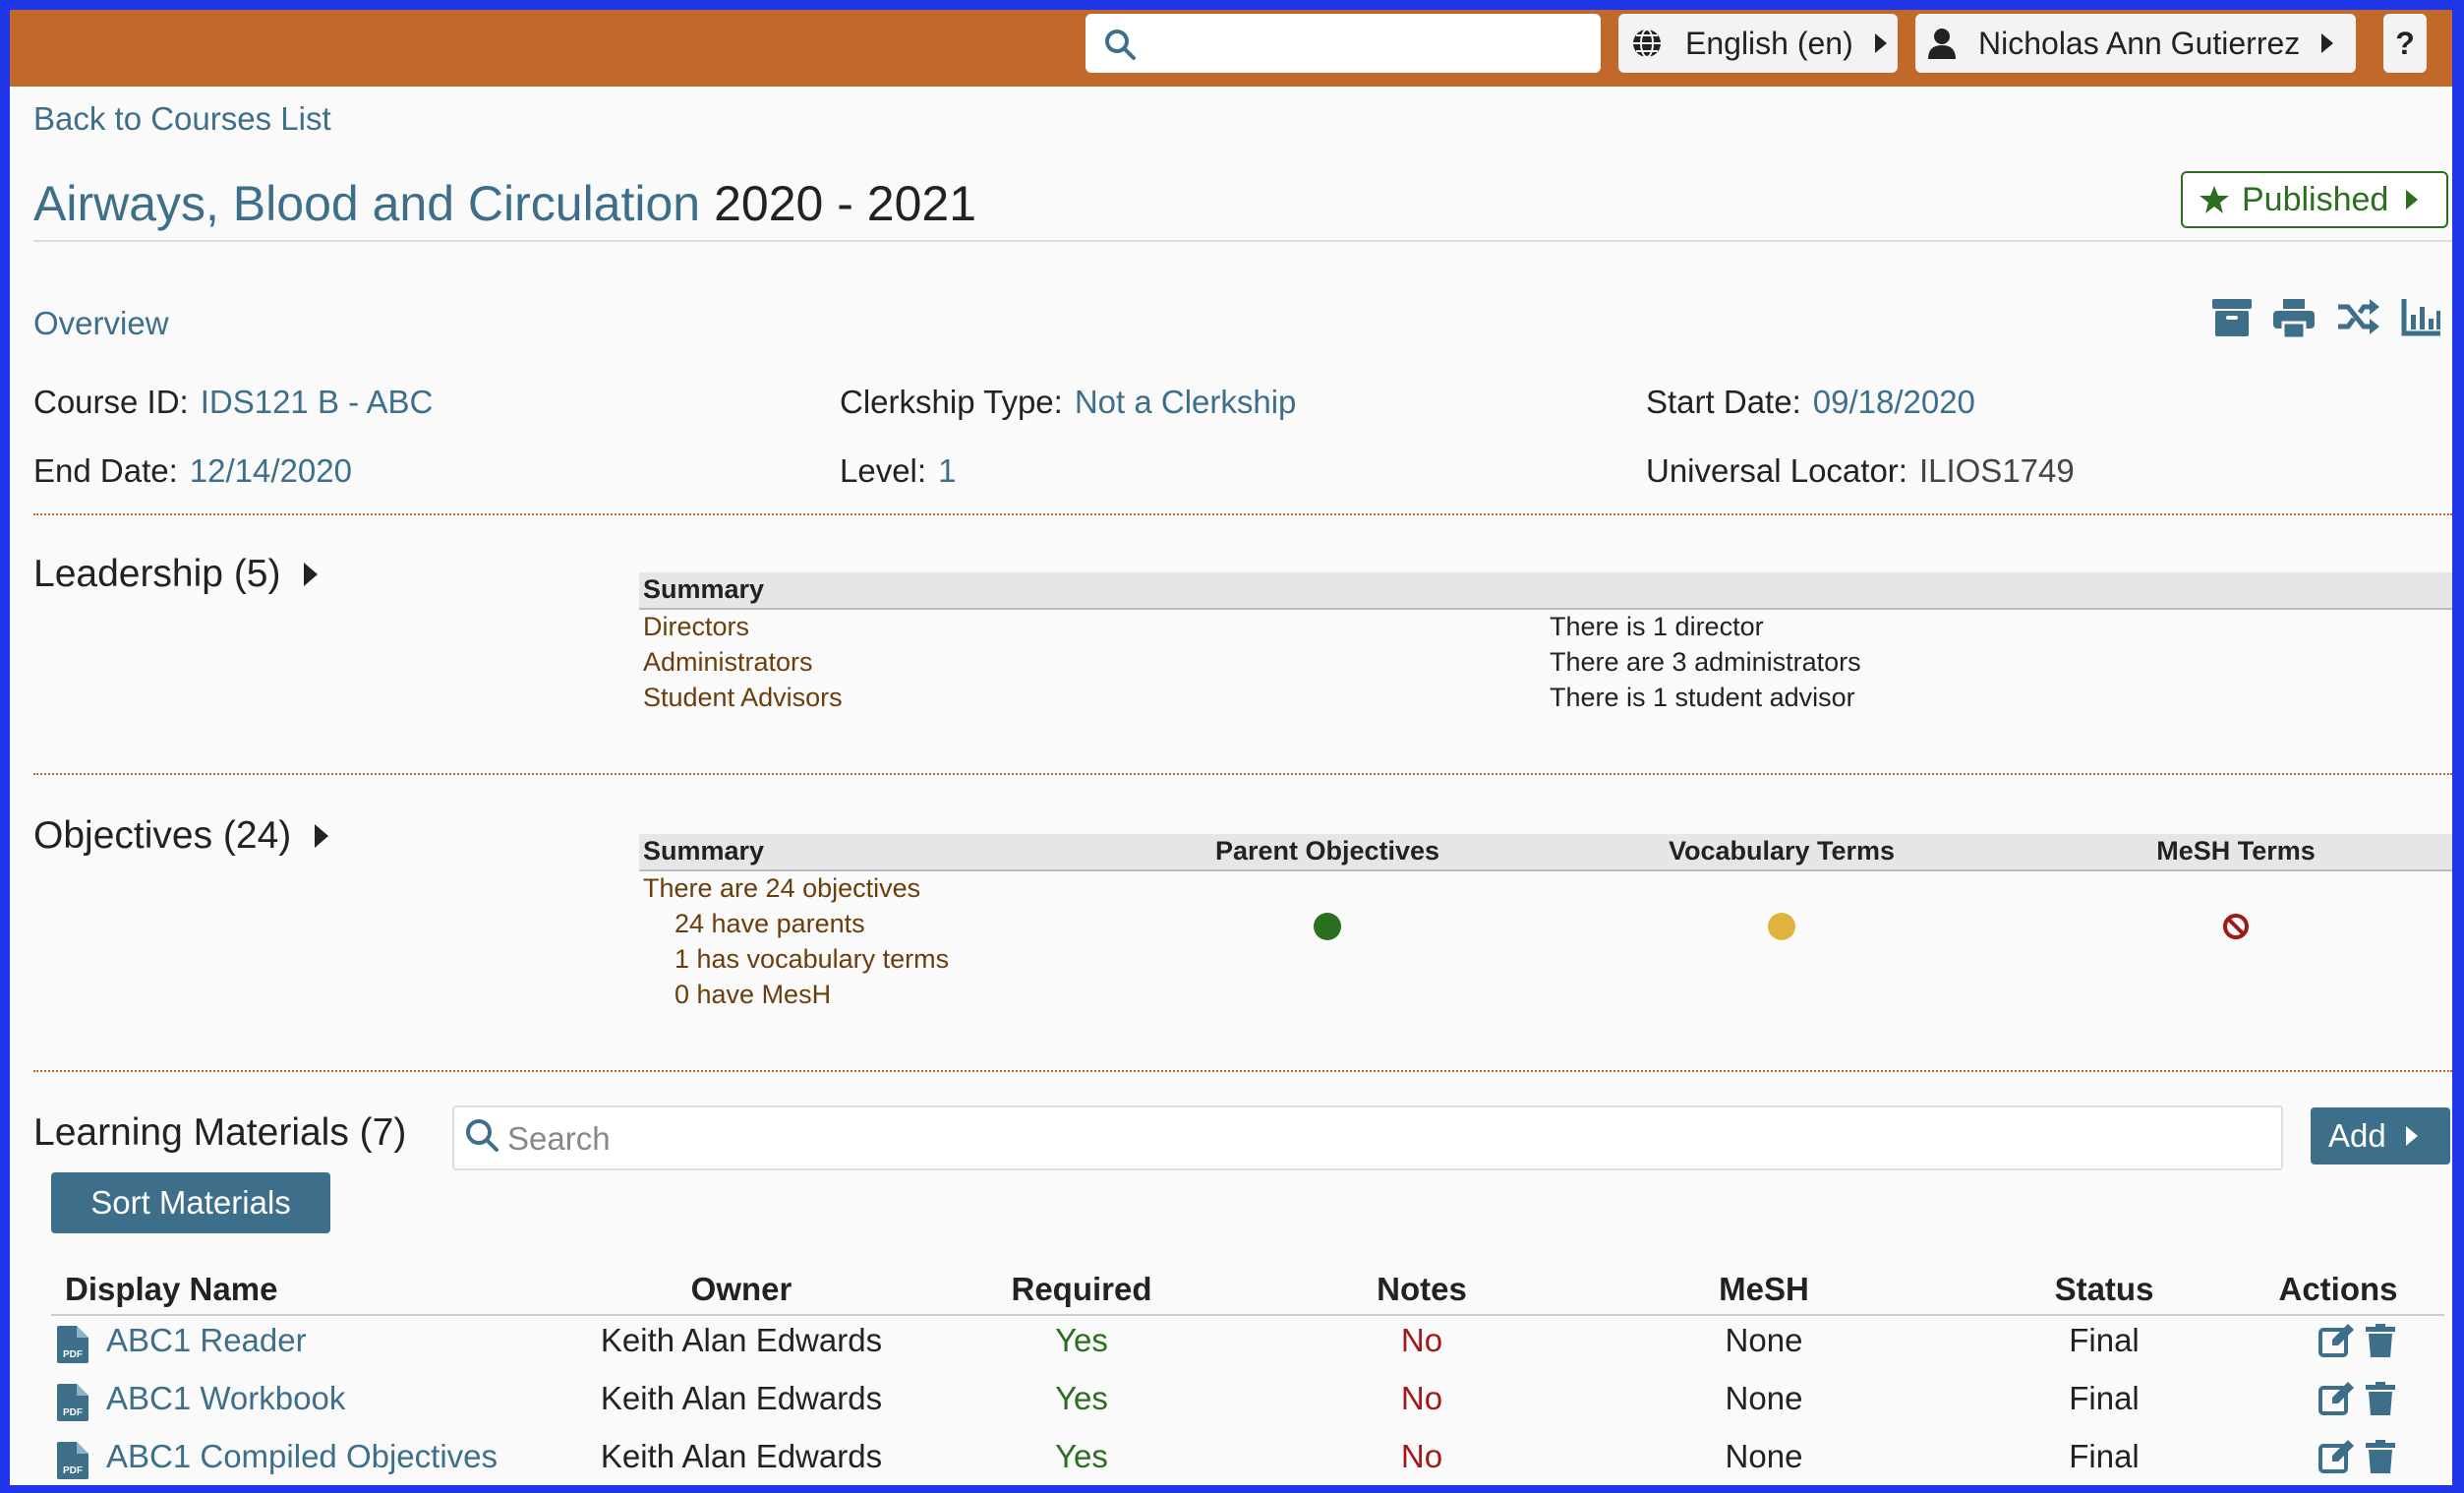 The image size is (2464, 1493). I want to click on universal-locator-value: ILIOS1749, so click(1996, 470).